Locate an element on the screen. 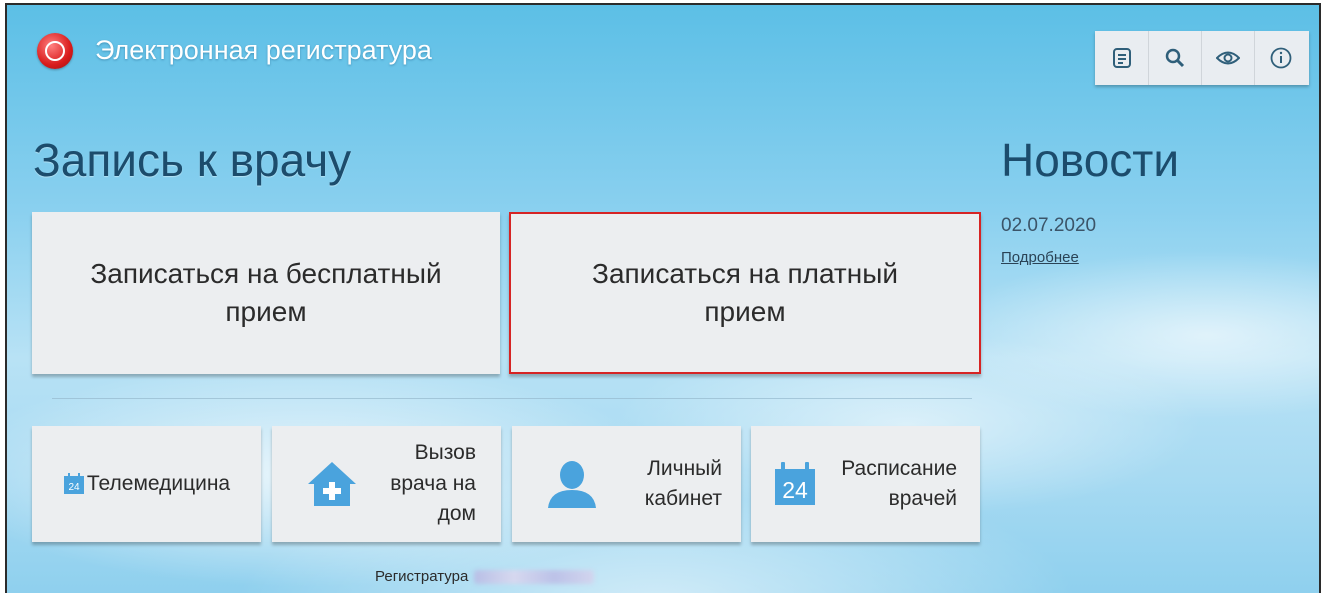 The image size is (1323, 593). divider is located at coordinates (512, 398).